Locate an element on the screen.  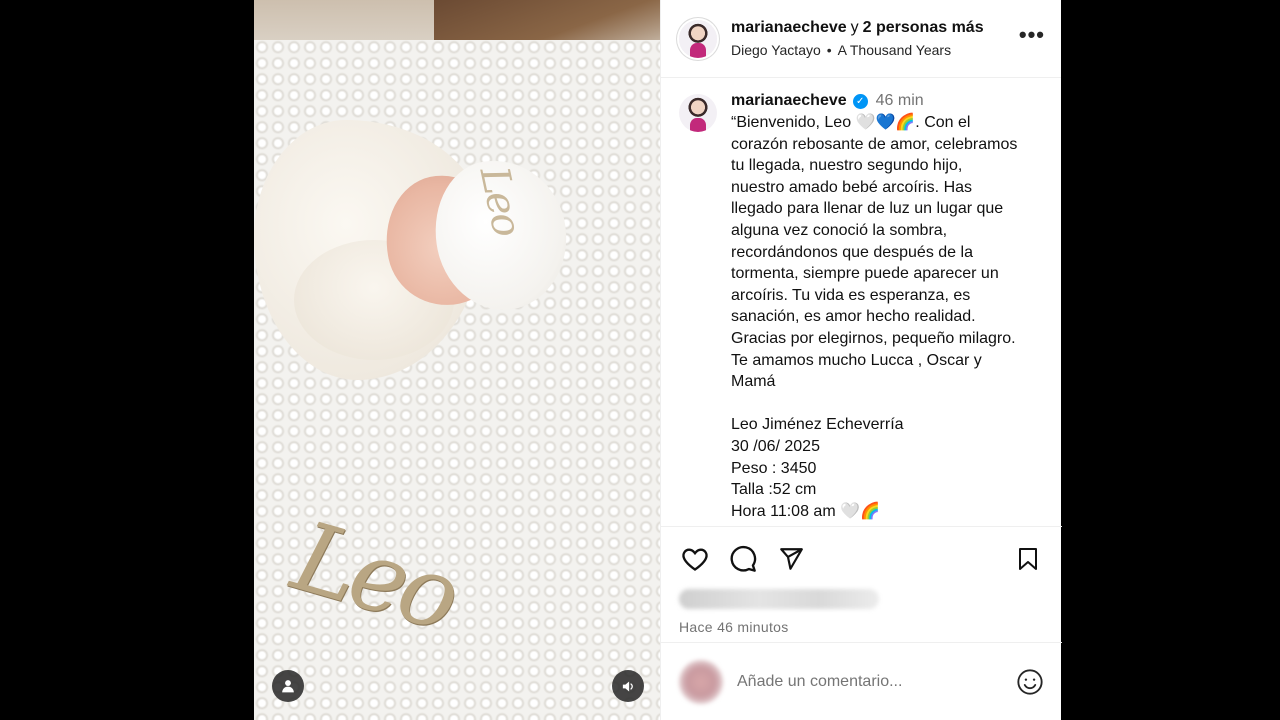
caption-time: 46 min is located at coordinates (900, 101).